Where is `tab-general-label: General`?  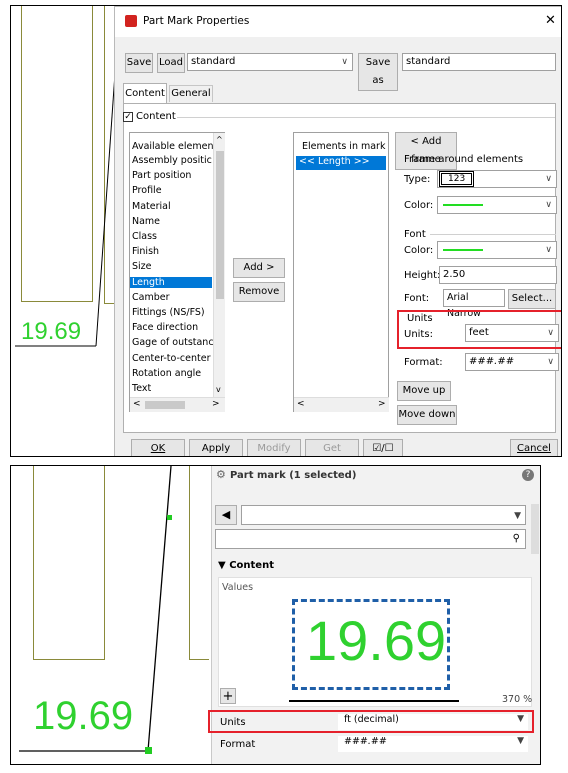
tab-general-label: General is located at coordinates (191, 93).